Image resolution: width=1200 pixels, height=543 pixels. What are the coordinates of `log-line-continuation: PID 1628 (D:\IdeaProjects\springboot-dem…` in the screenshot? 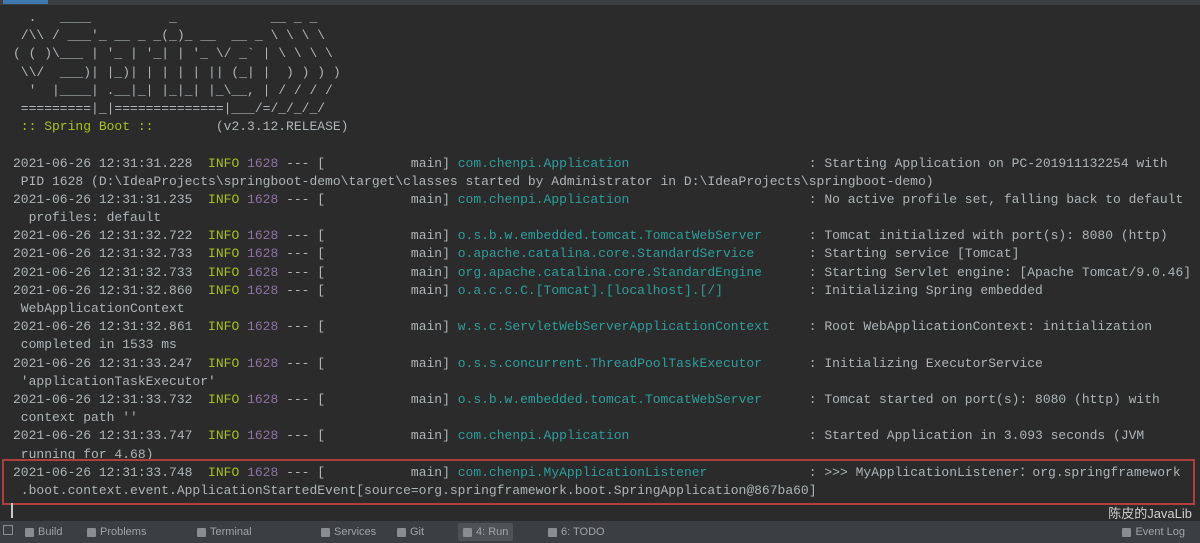 It's located at (606, 182).